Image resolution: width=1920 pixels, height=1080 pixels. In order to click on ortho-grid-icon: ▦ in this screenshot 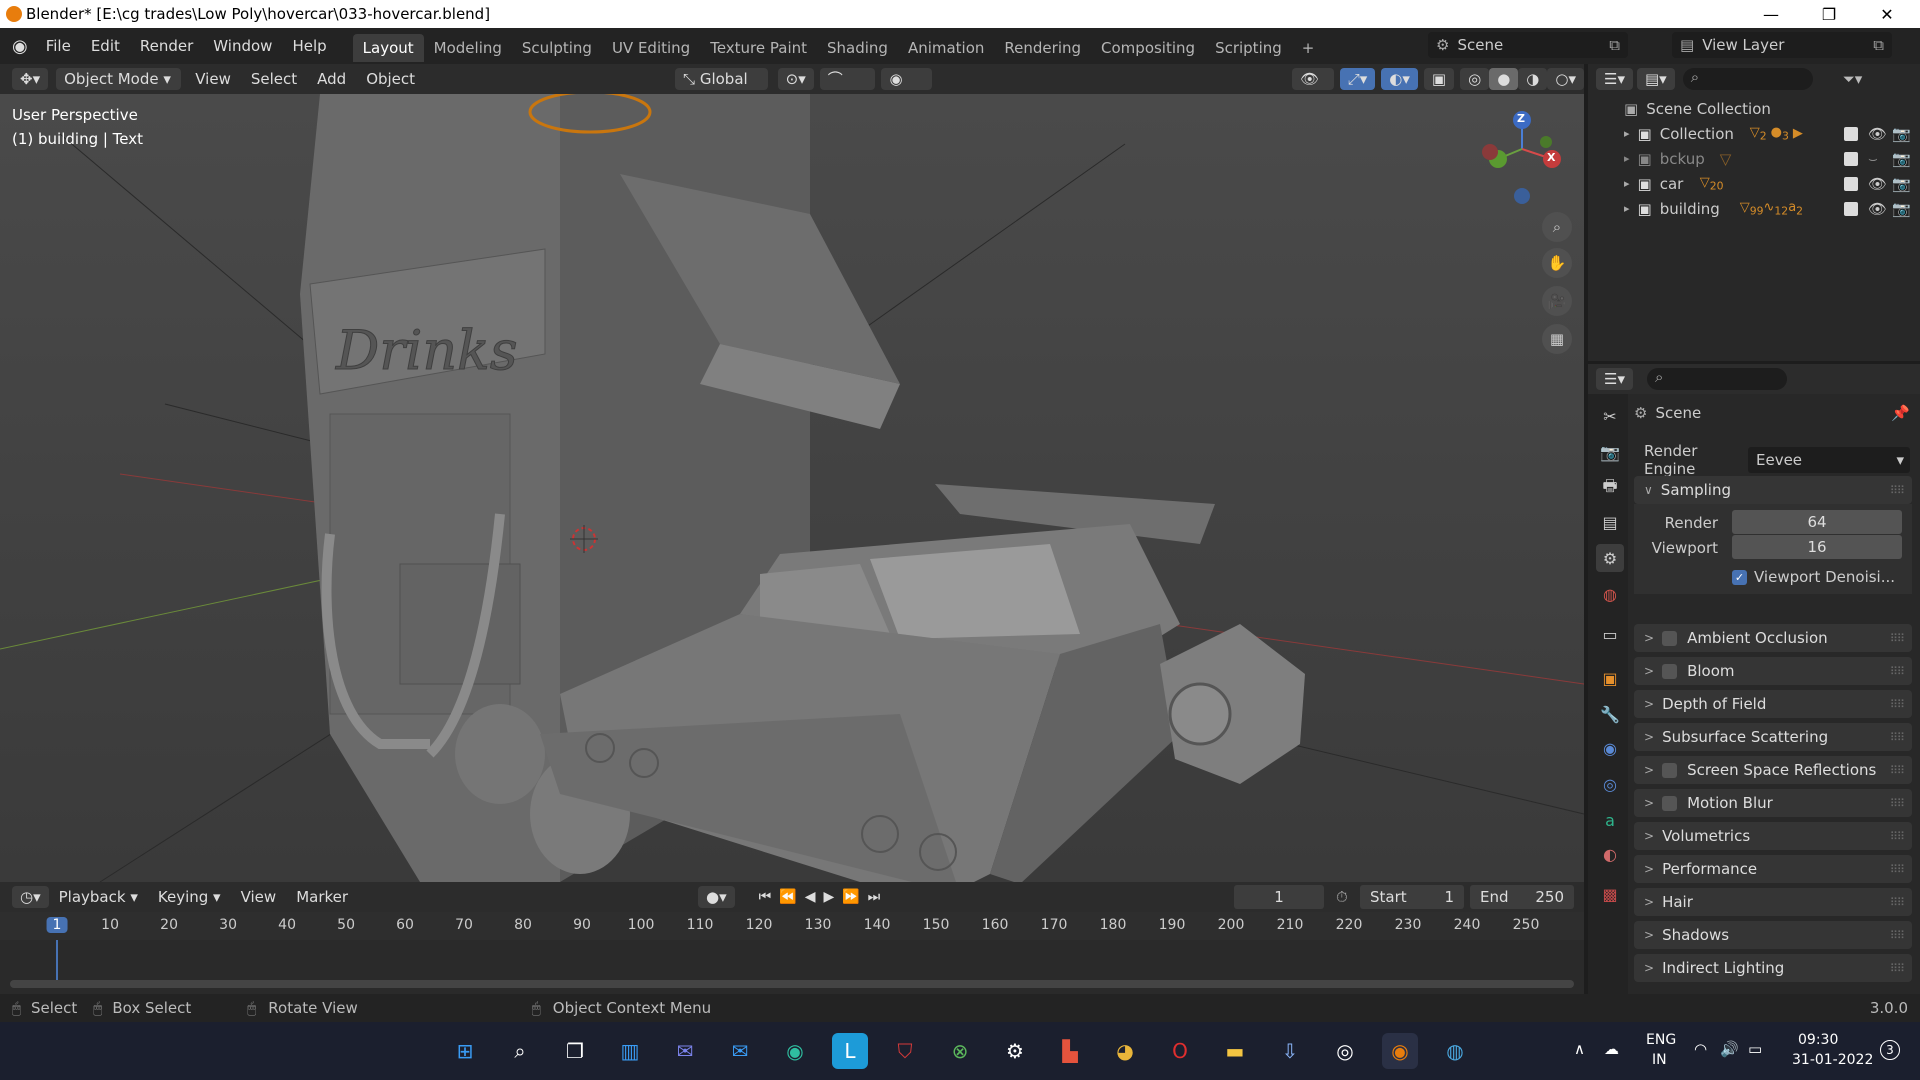, I will do `click(1557, 339)`.